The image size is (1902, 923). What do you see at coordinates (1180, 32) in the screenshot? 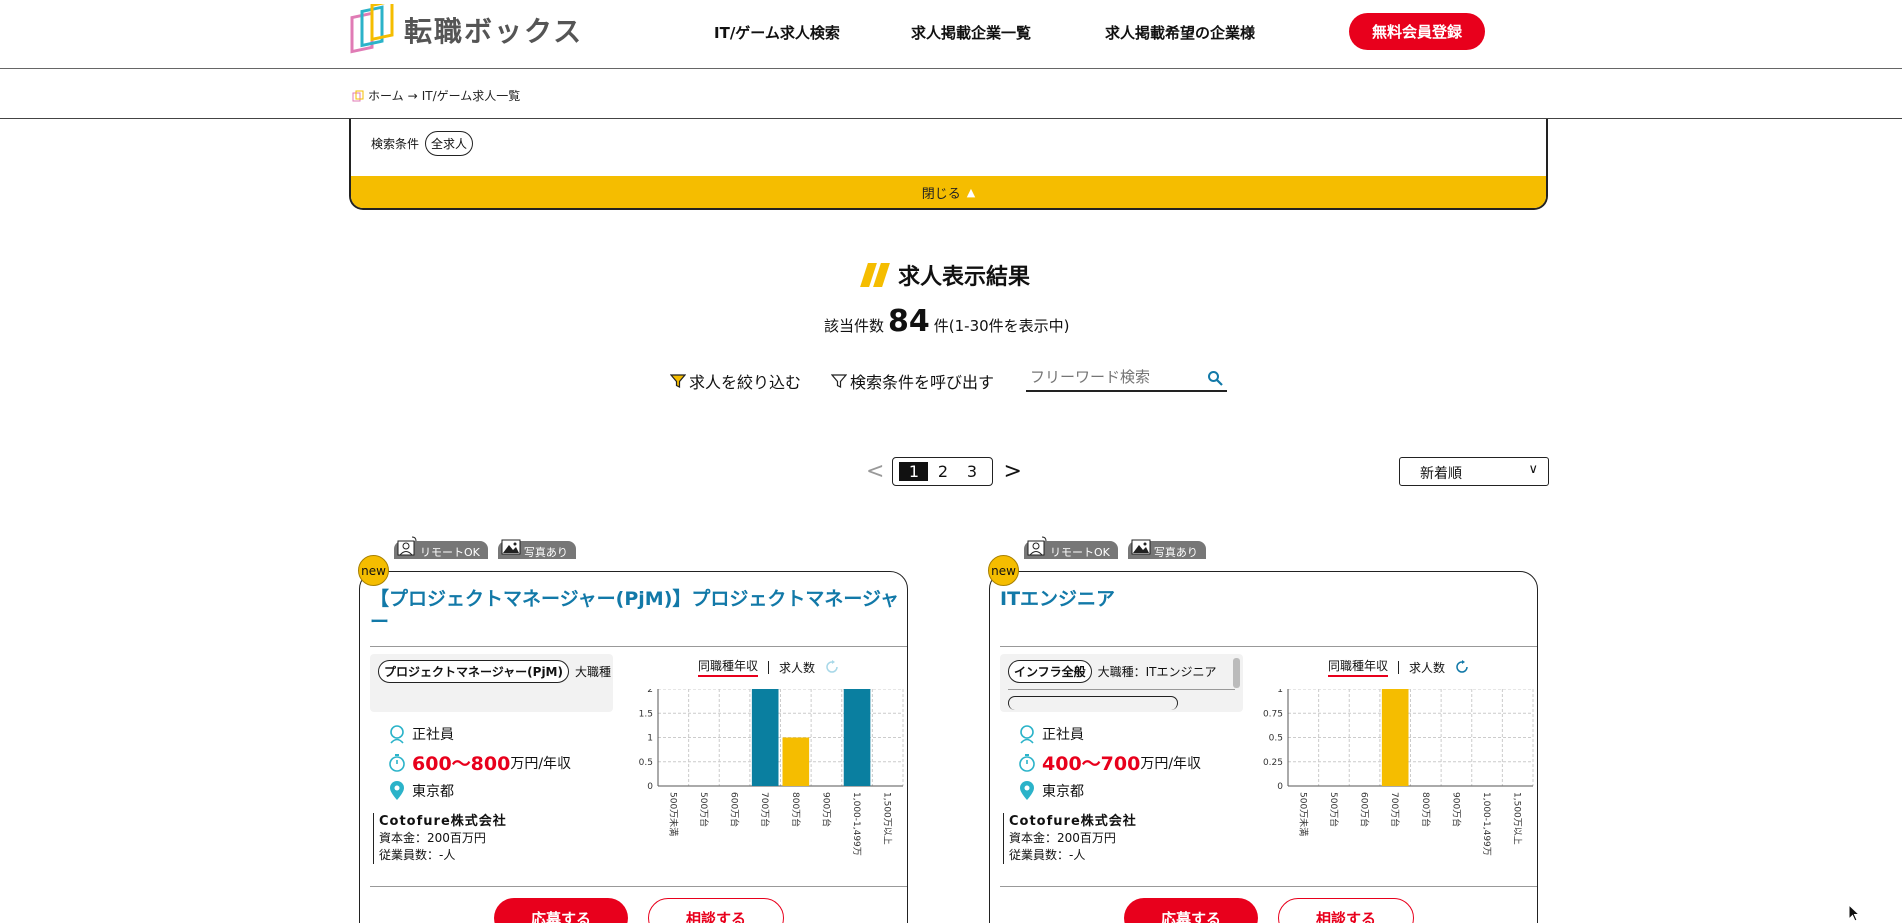
I see `nav-for-employers: 求人掲載希望の企業様` at bounding box center [1180, 32].